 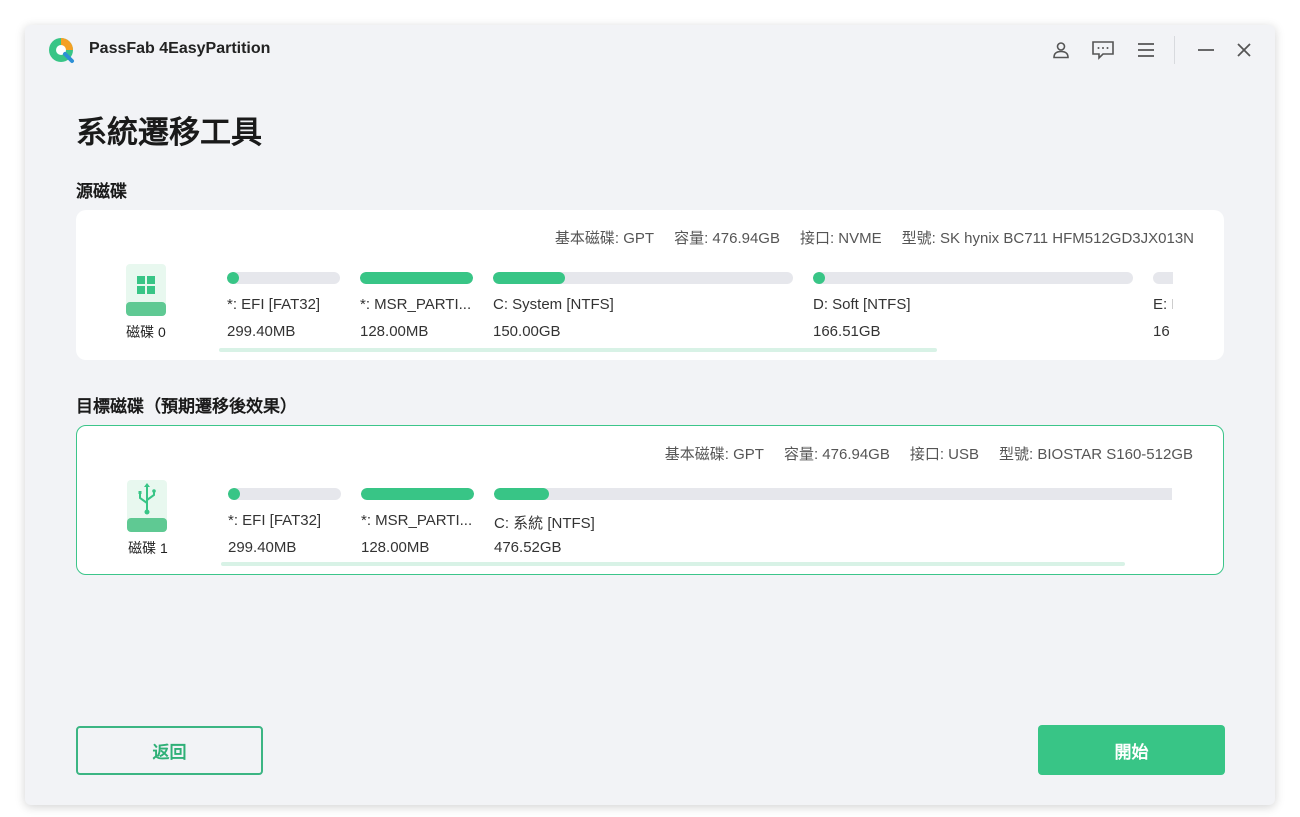 I want to click on back-button: 返回, so click(x=169, y=750).